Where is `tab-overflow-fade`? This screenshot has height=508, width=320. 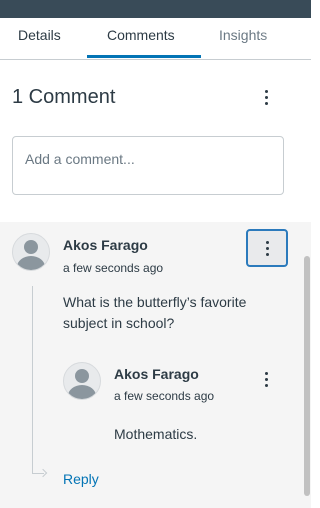 tab-overflow-fade is located at coordinates (285, 38).